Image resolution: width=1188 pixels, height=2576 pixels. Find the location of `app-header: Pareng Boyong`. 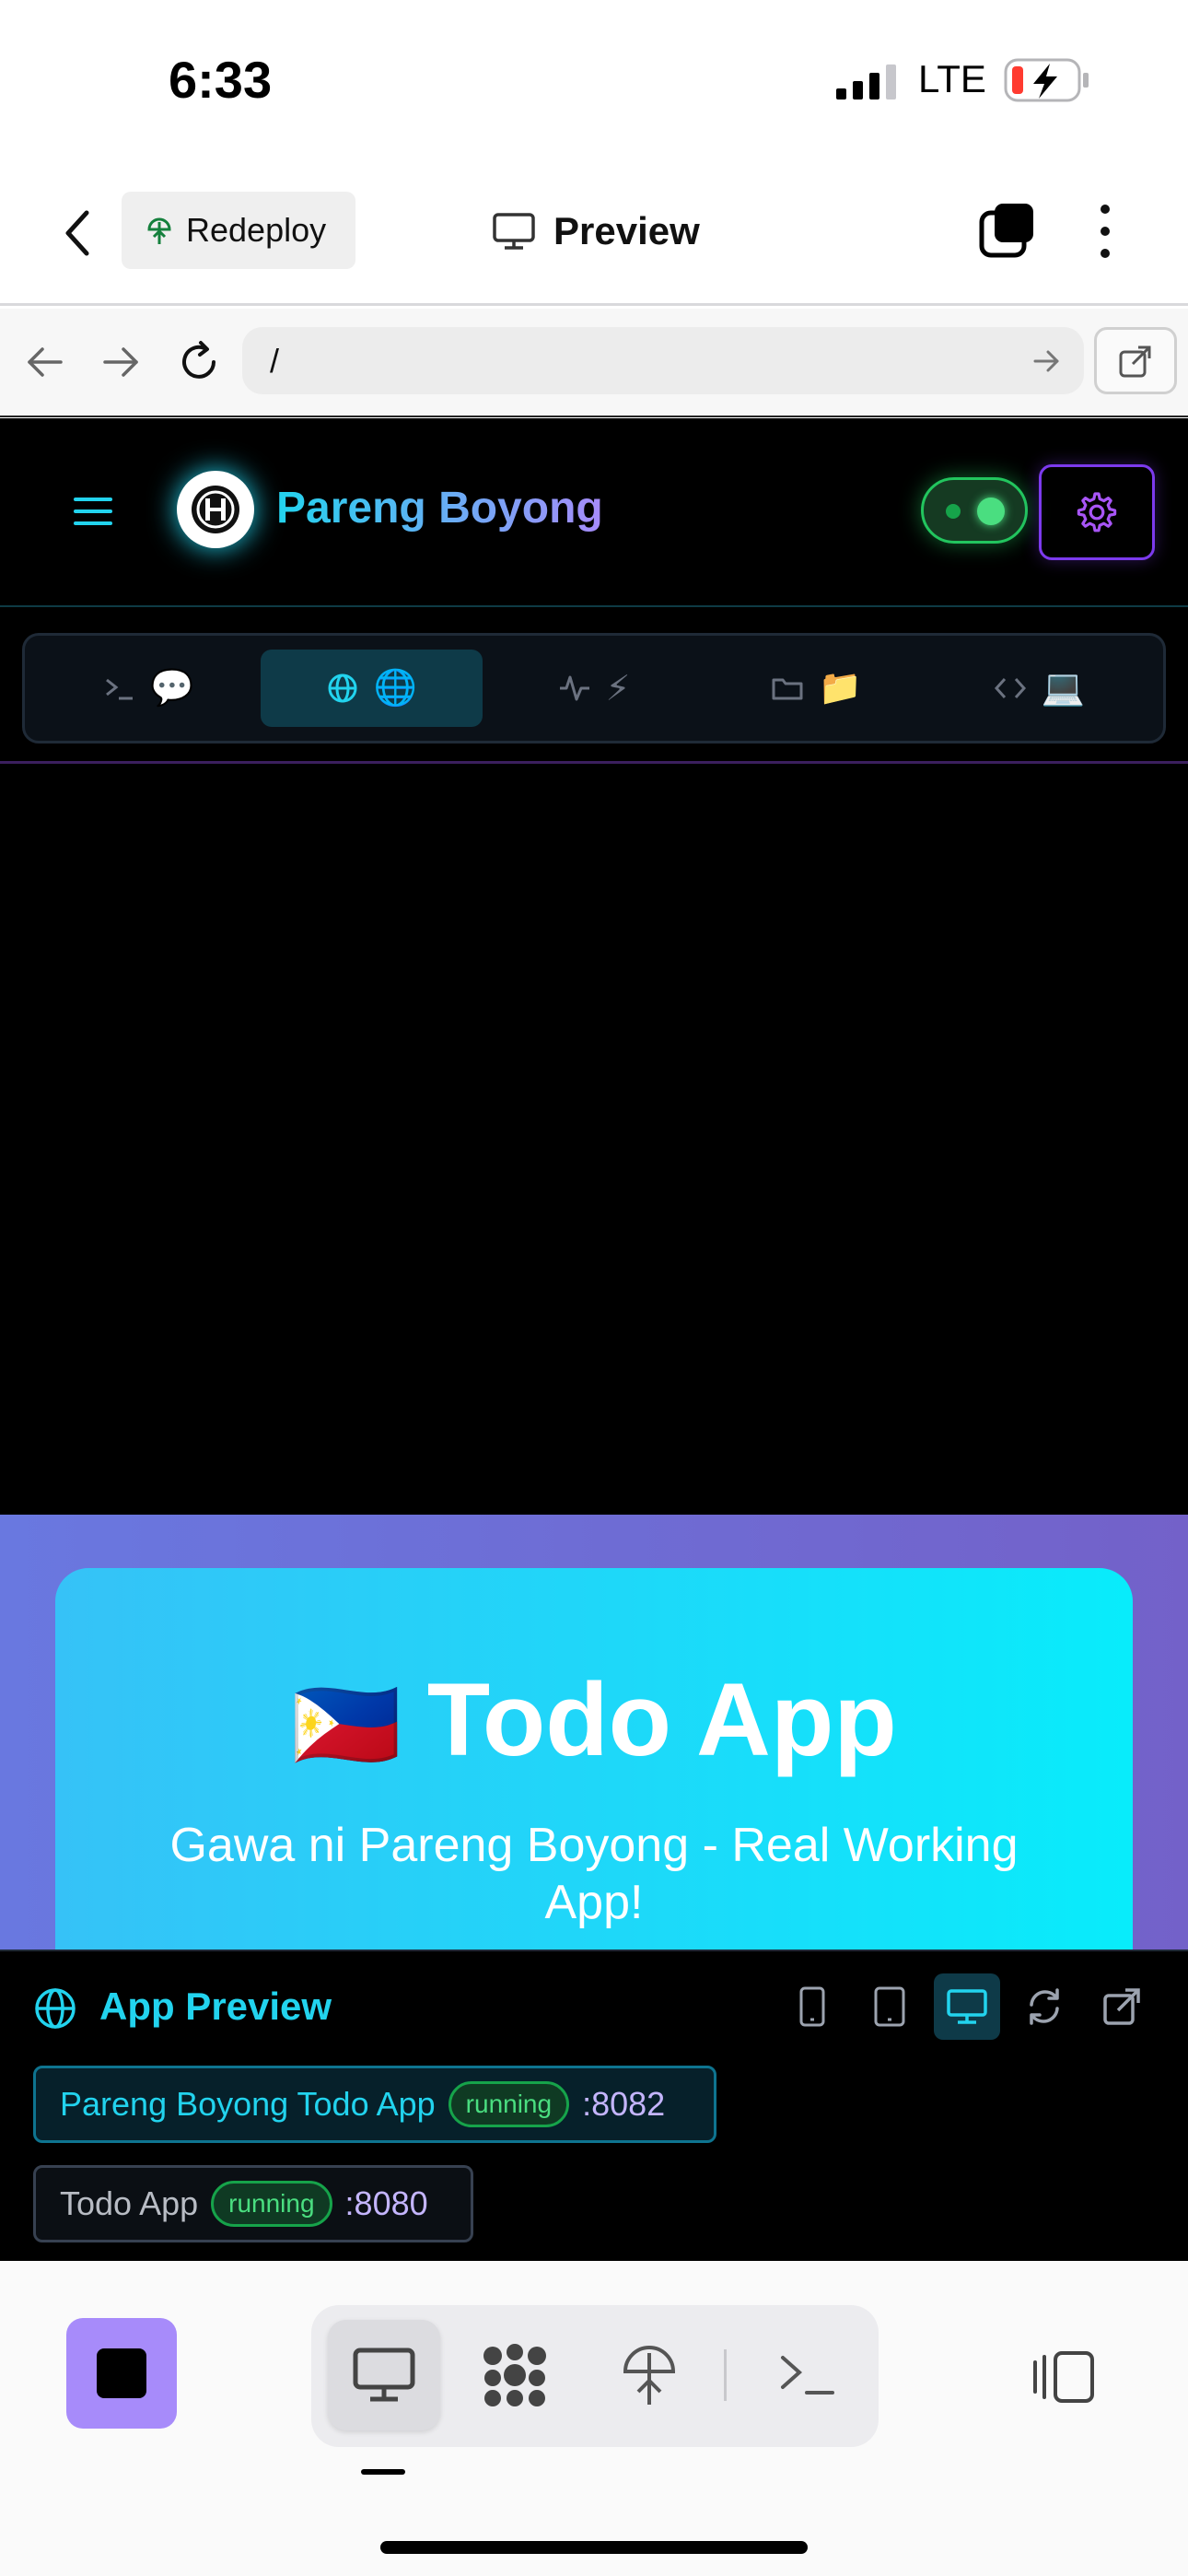

app-header: Pareng Boyong is located at coordinates (594, 512).